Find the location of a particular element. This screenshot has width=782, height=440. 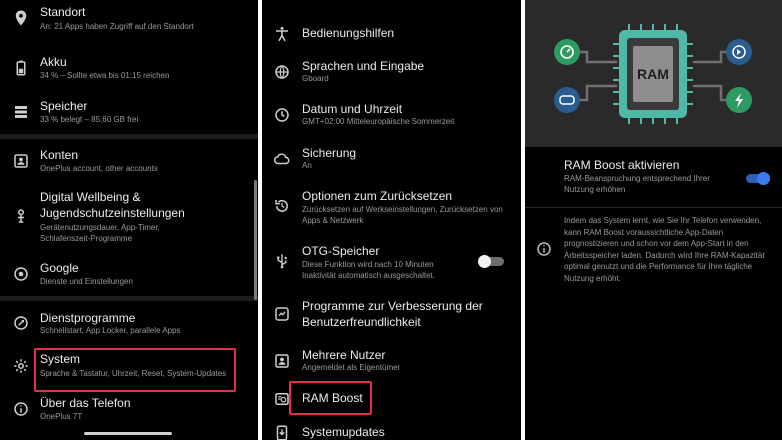

system-item-accessibility: Bedienungshilfen is located at coordinates (391, 34).